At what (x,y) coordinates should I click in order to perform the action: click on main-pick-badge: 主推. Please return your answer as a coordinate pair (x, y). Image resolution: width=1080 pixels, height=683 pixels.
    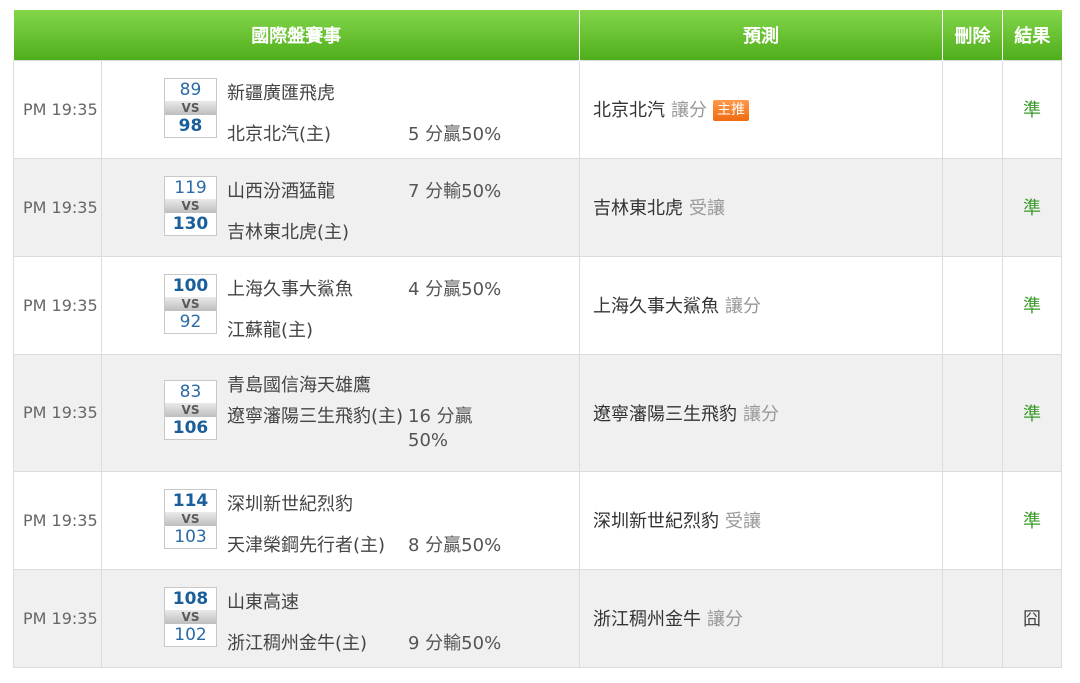
    Looking at the image, I should click on (731, 110).